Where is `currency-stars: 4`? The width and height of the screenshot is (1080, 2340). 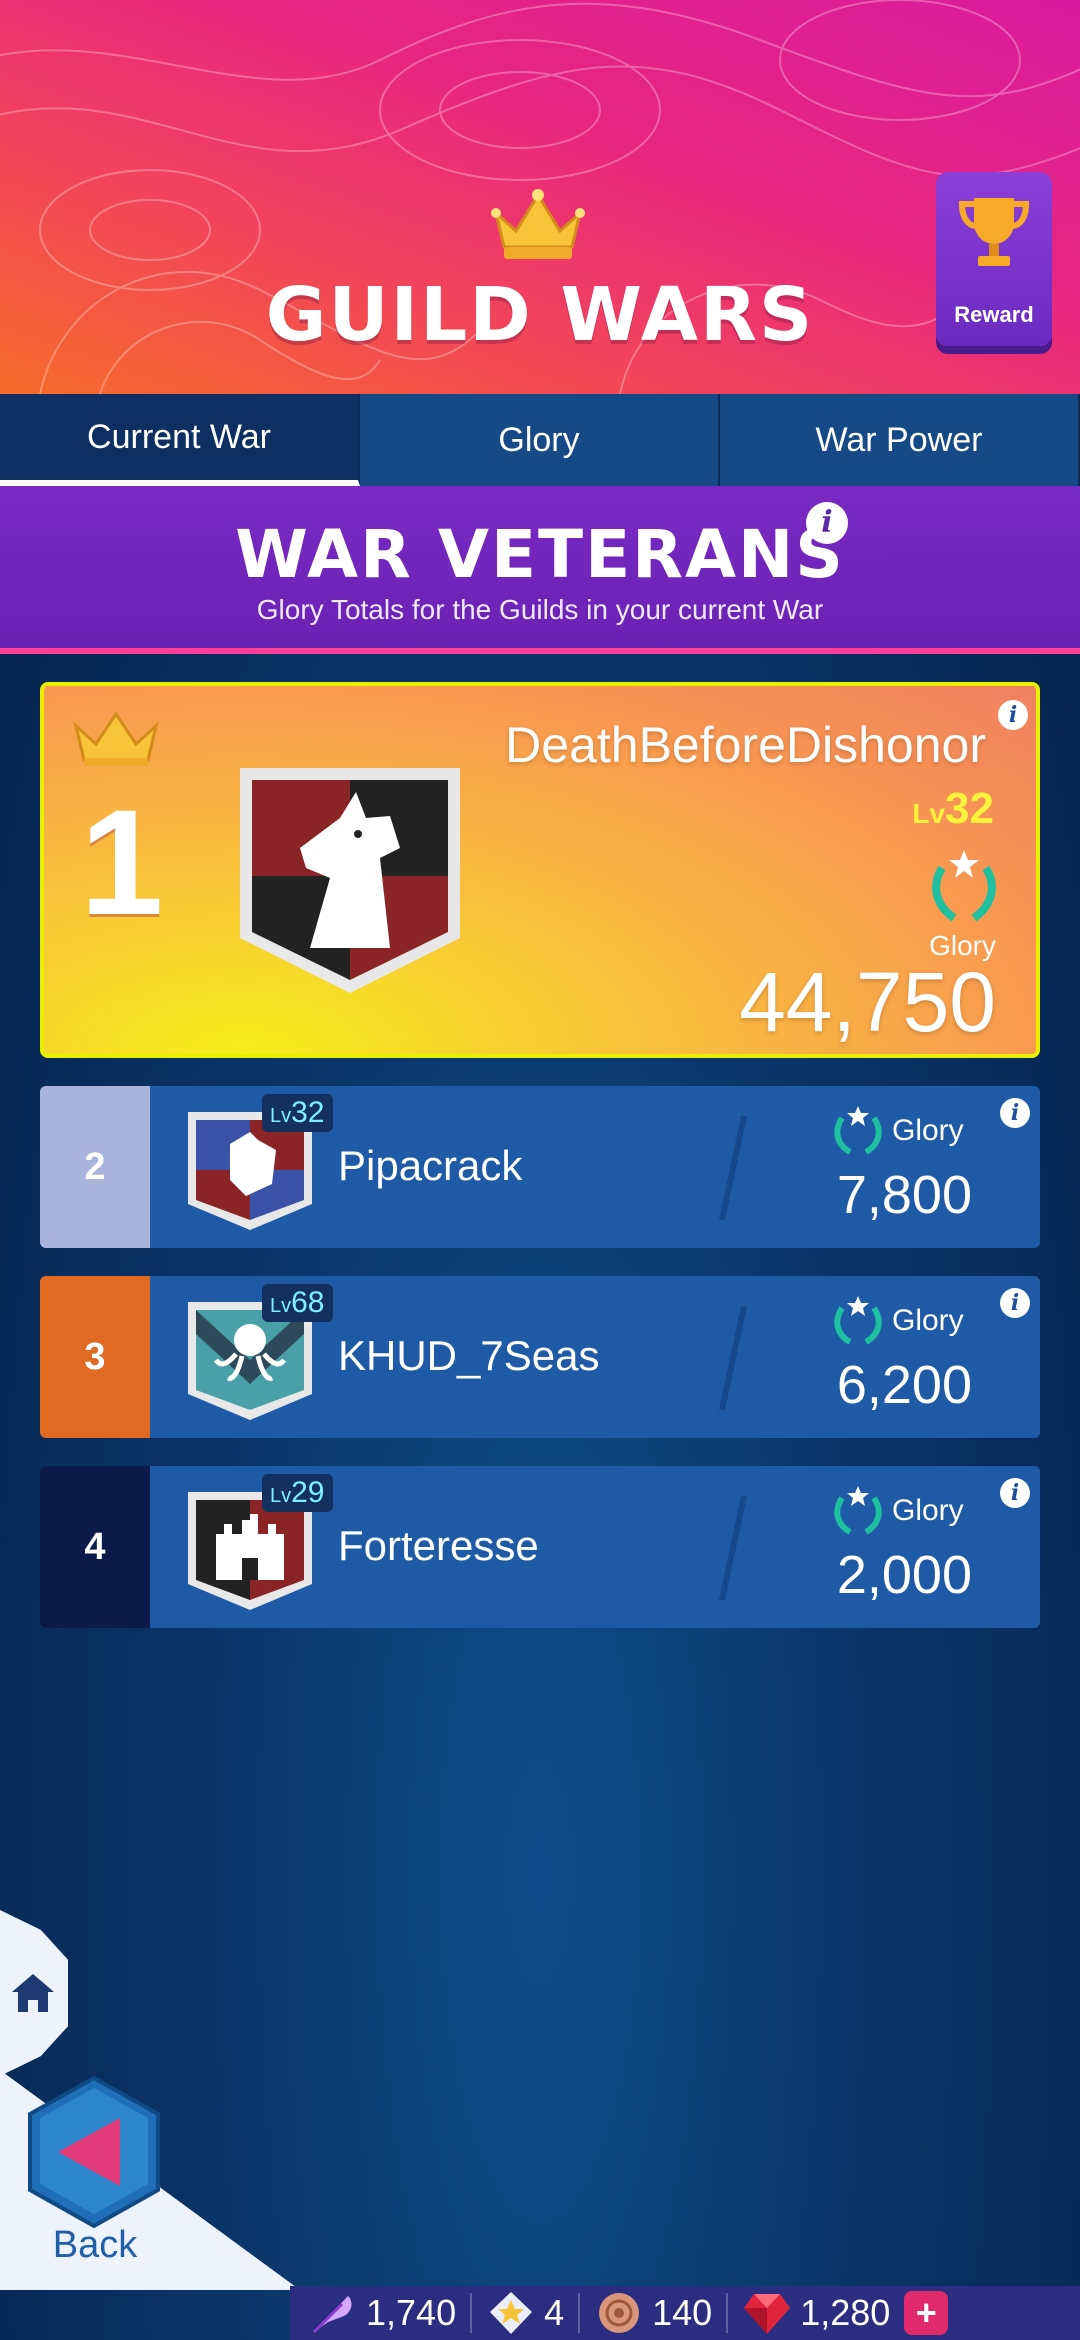 currency-stars: 4 is located at coordinates (525, 2313).